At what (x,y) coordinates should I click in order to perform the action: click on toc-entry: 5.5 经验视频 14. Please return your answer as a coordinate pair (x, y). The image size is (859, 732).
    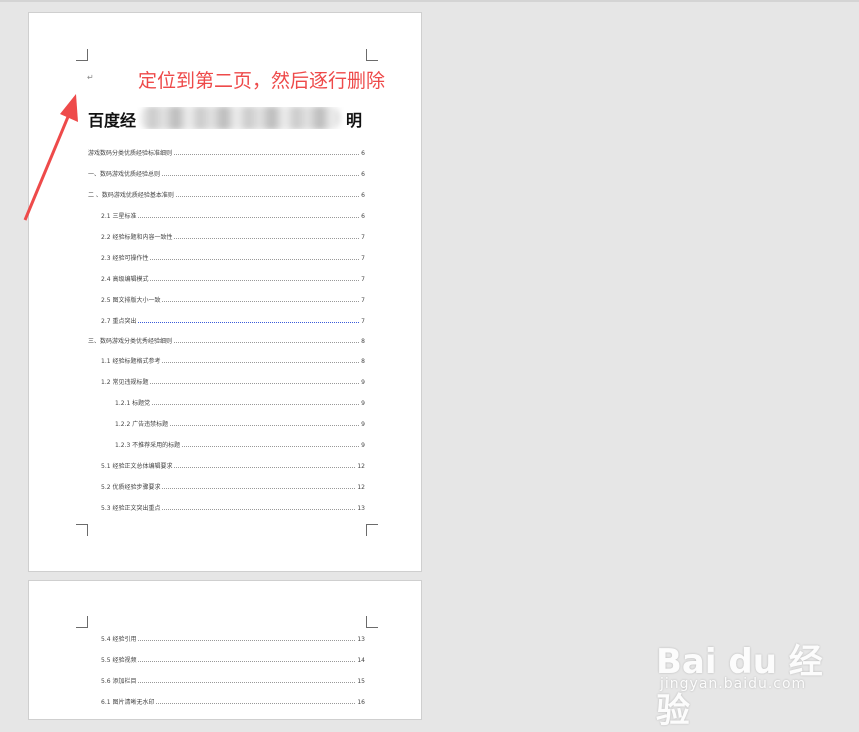
    Looking at the image, I should click on (233, 659).